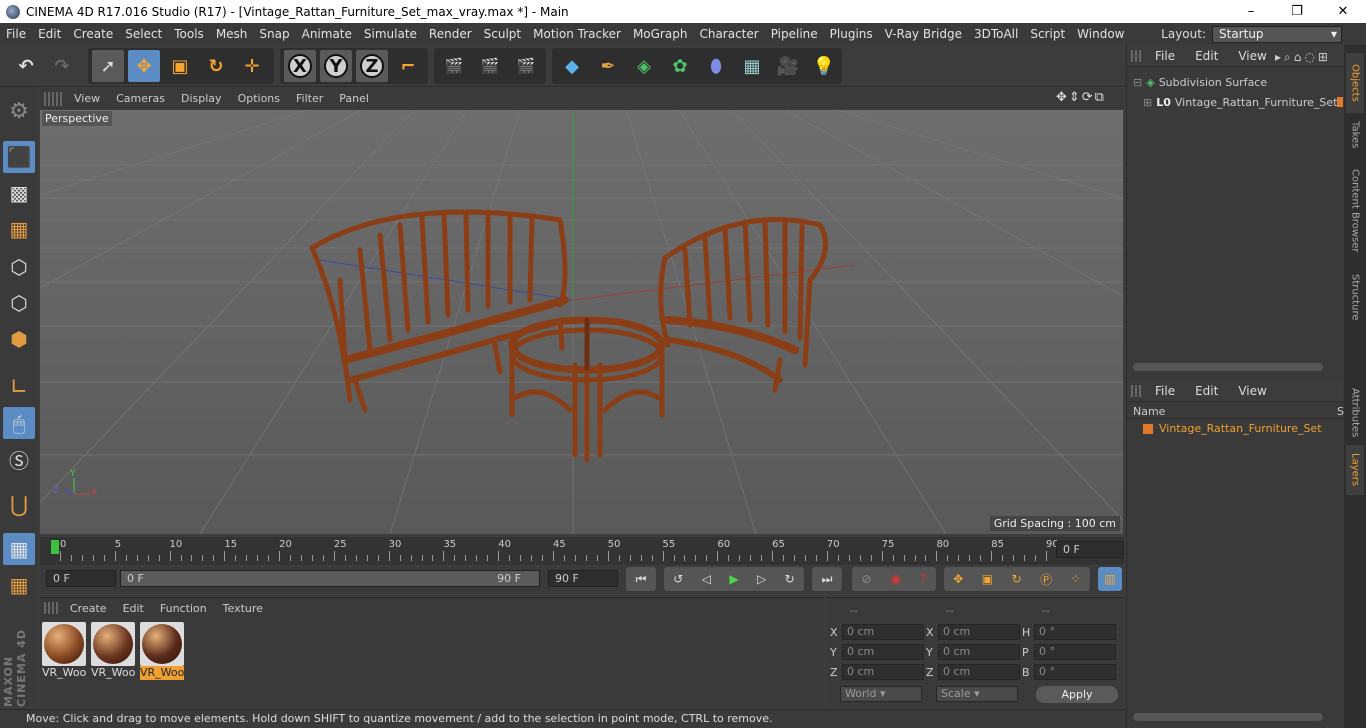  I want to click on axis-mode-icon: ∟, so click(19, 387).